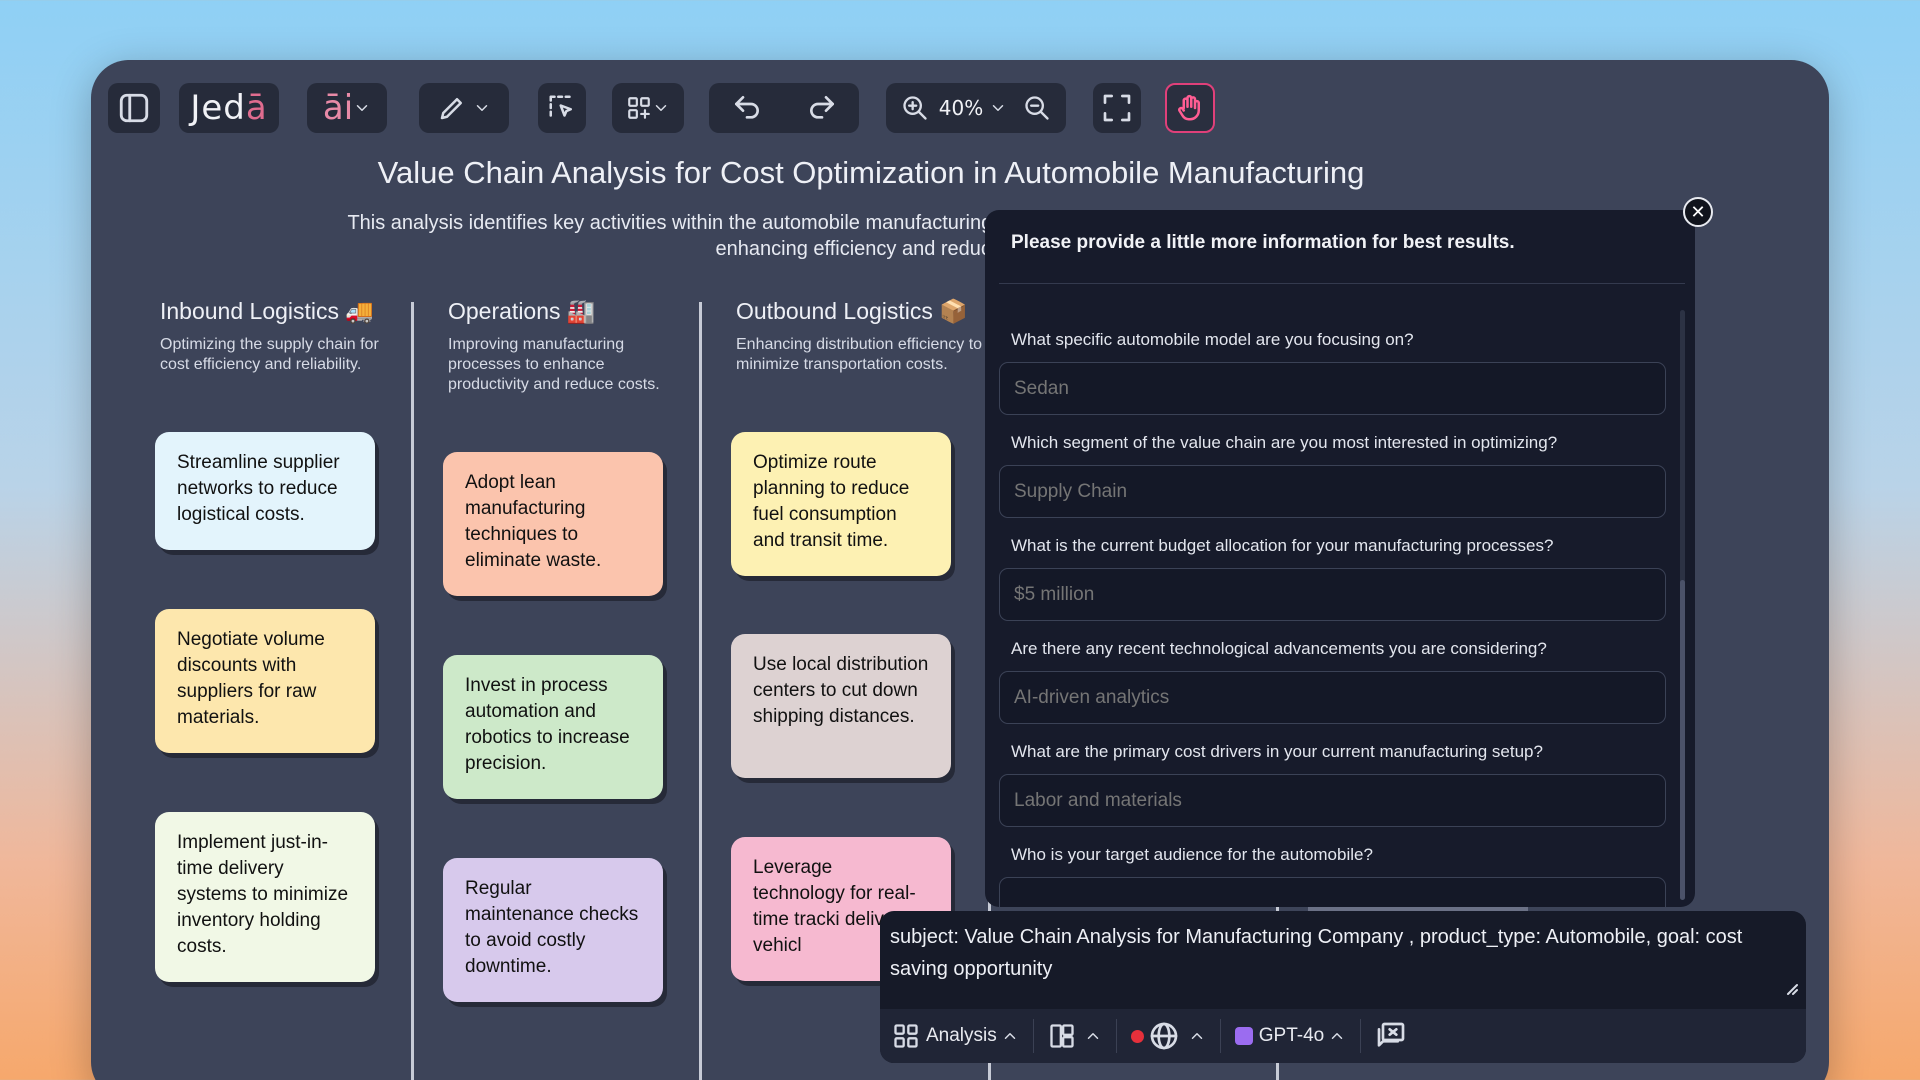  I want to click on ai-menu-button: āi, so click(347, 108).